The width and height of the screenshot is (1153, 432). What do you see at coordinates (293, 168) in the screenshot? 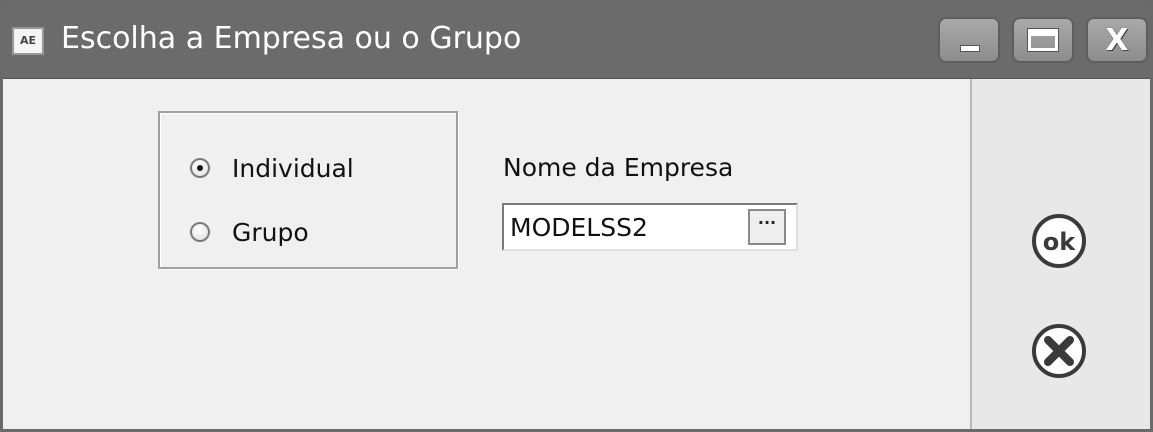
I see `radio-label-individual: Individual` at bounding box center [293, 168].